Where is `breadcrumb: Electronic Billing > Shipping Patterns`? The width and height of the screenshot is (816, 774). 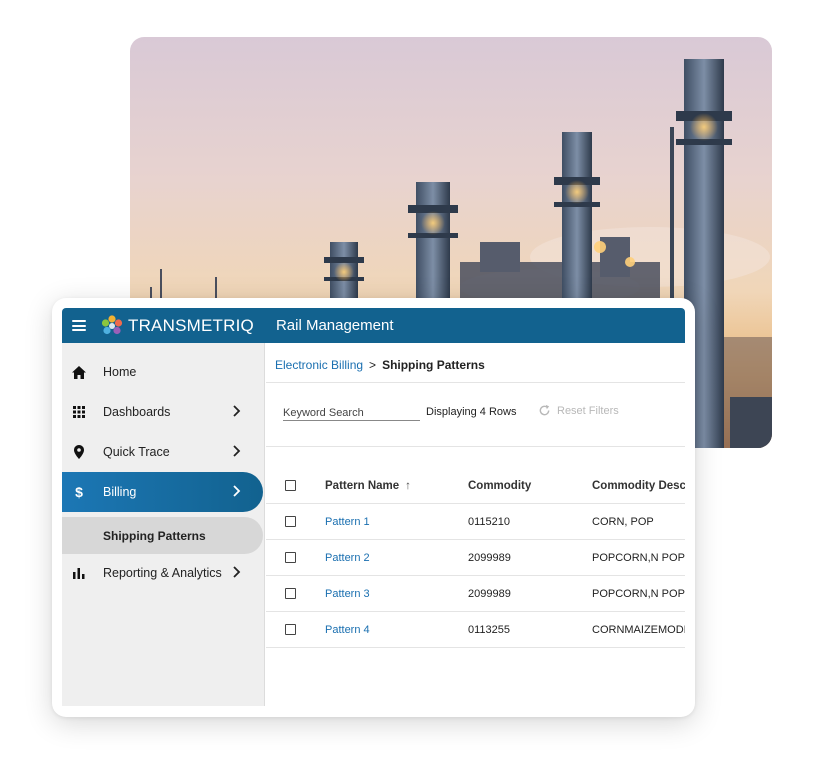
breadcrumb: Electronic Billing > Shipping Patterns is located at coordinates (380, 365).